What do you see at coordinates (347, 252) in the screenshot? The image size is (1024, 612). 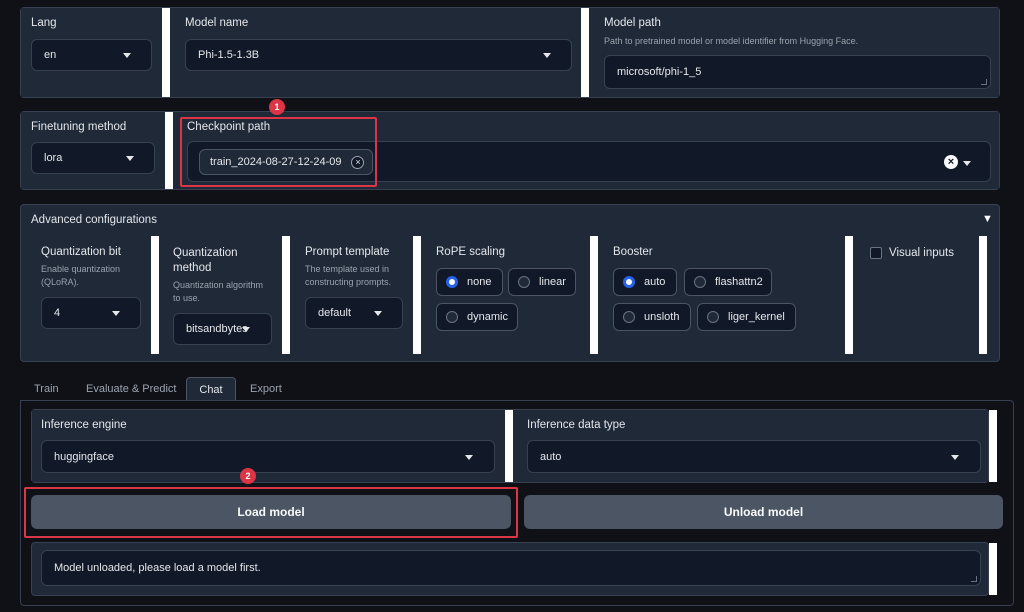 I see `prompt-template-label: Prompt template` at bounding box center [347, 252].